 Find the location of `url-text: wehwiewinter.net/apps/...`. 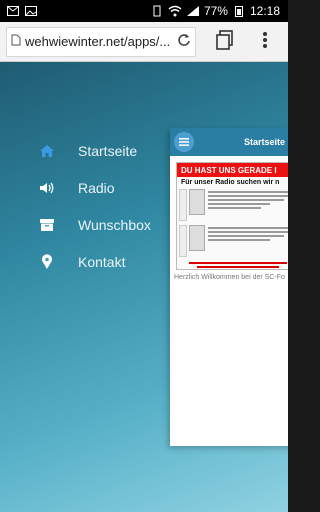

url-text: wehwiewinter.net/apps/... is located at coordinates (98, 41).